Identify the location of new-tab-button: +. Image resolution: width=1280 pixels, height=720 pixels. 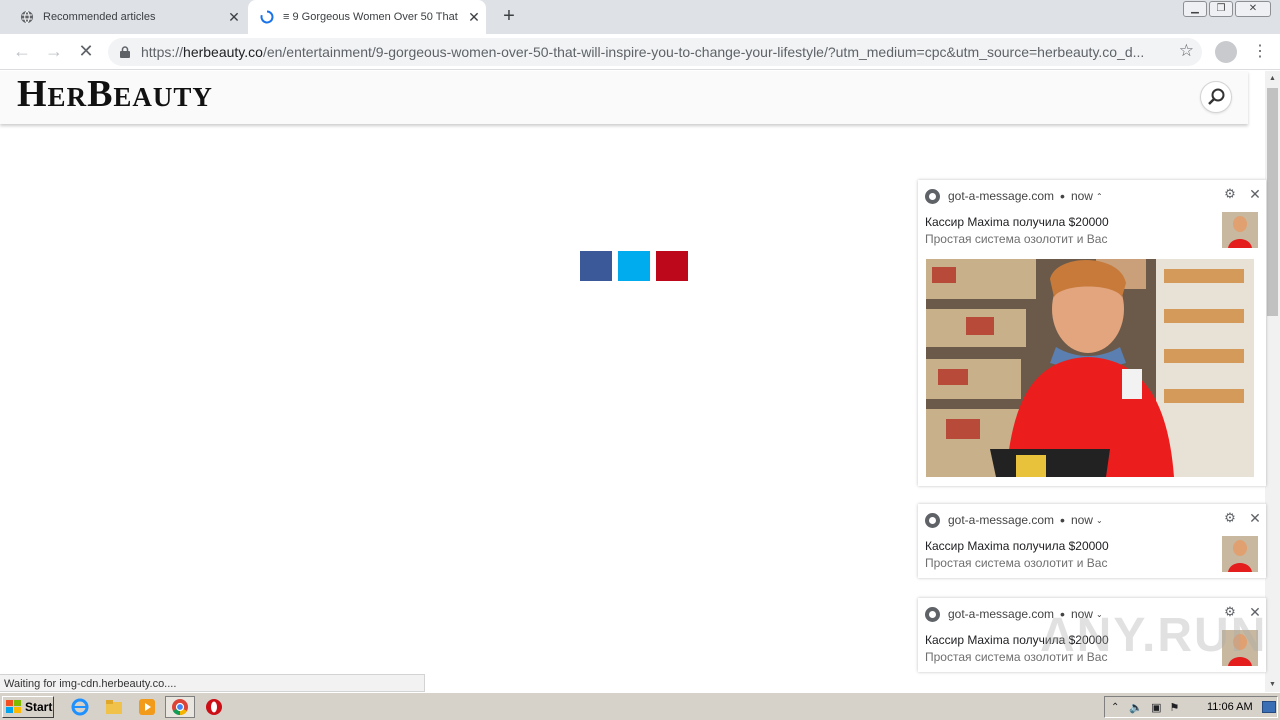
(509, 17).